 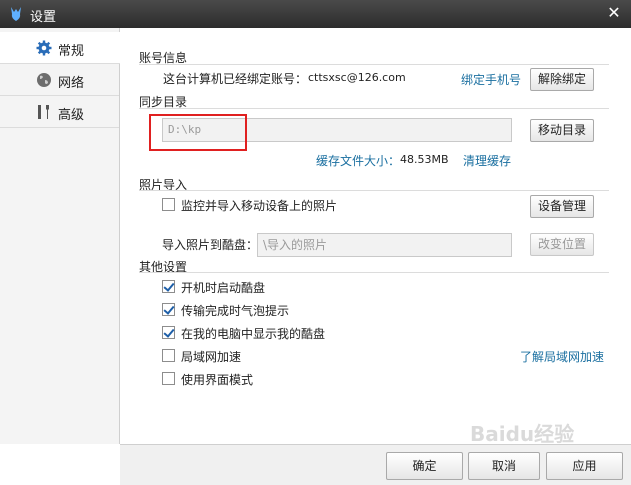 What do you see at coordinates (259, 206) in the screenshot?
I see `checkbox-label: 监控并导入移动设备上的照片` at bounding box center [259, 206].